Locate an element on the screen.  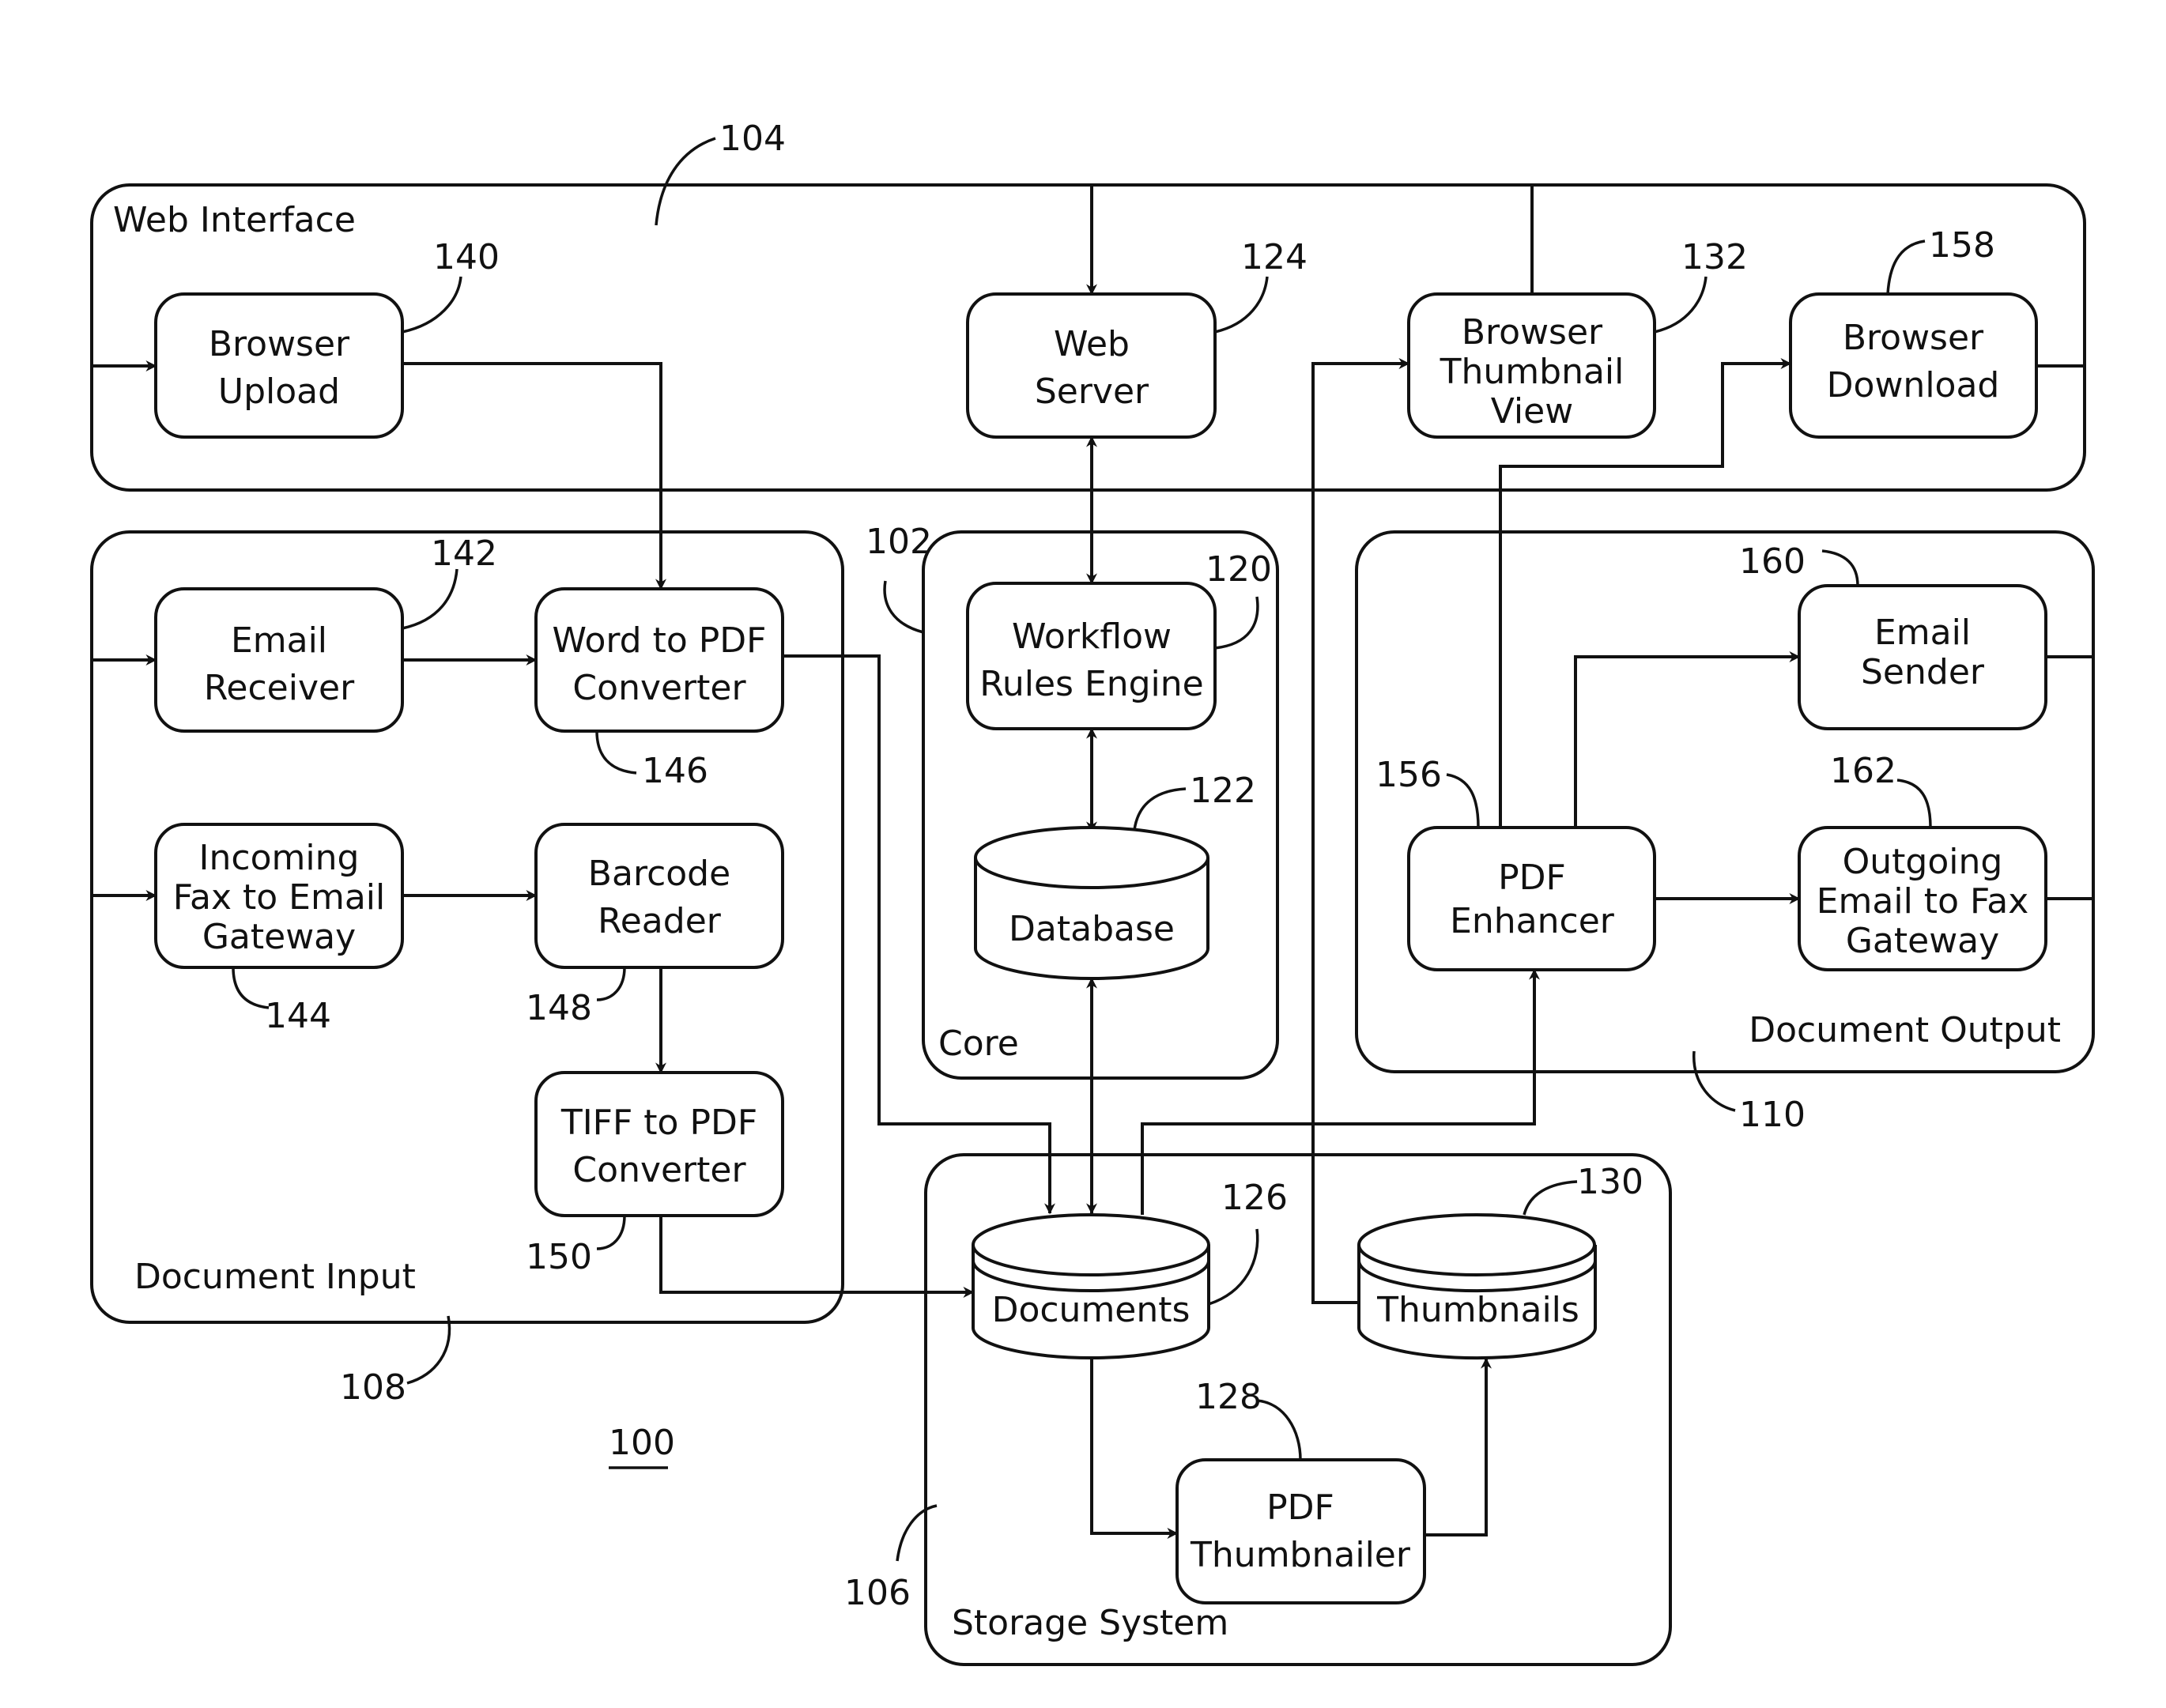
node-incoming-fax: Incoming Fax to Email Gateway is located at coordinates (279, 896).